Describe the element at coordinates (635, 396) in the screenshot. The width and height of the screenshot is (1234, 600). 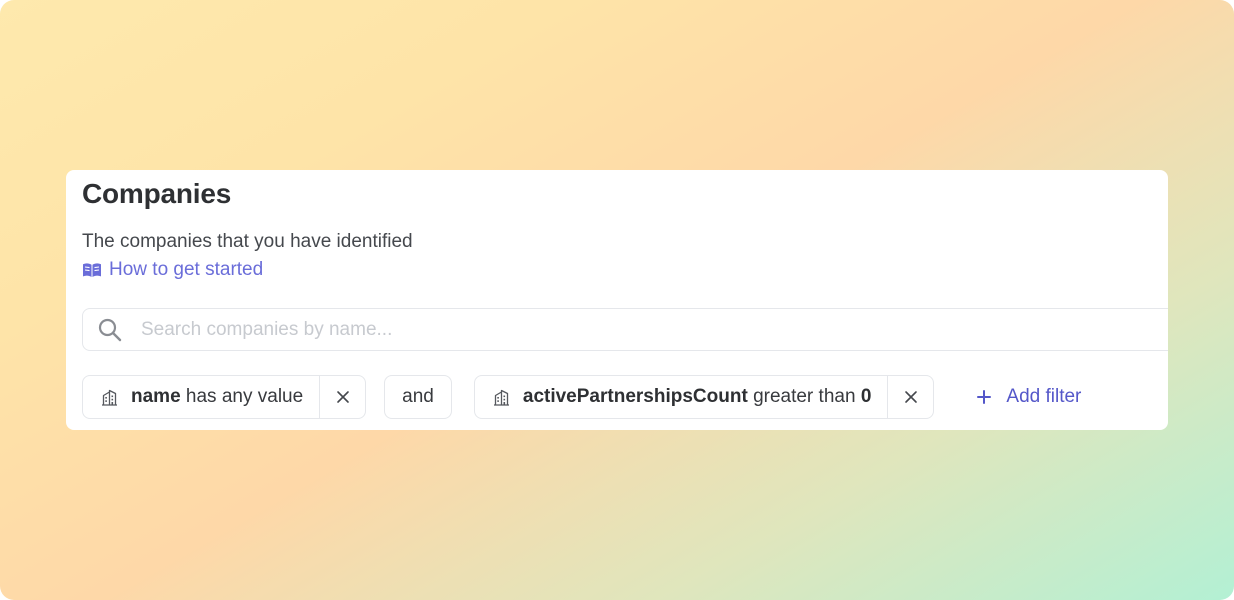
I see `filter-field: activePartnershipsCount` at that location.